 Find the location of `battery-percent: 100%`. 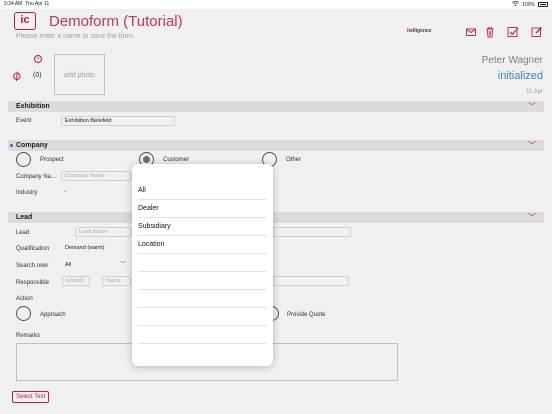

battery-percent: 100% is located at coordinates (528, 4).